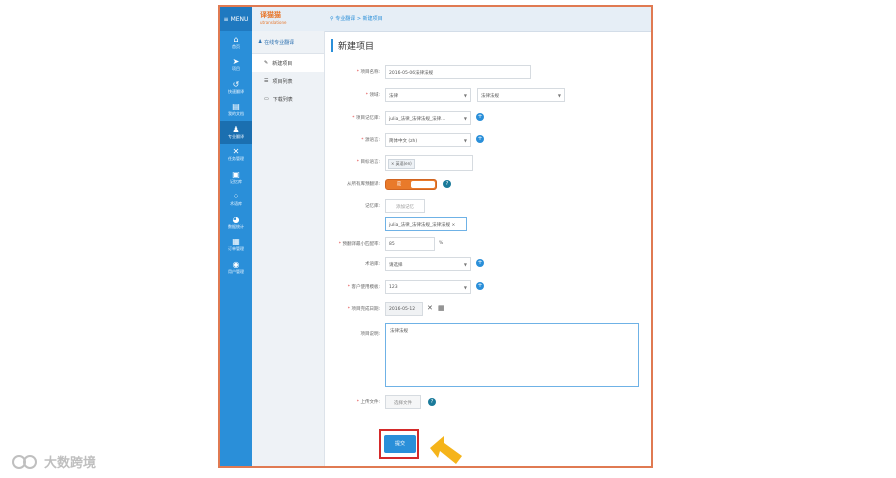  Describe the element at coordinates (236, 249) in the screenshot. I see `sidebar-item-label: 订单管理` at that location.